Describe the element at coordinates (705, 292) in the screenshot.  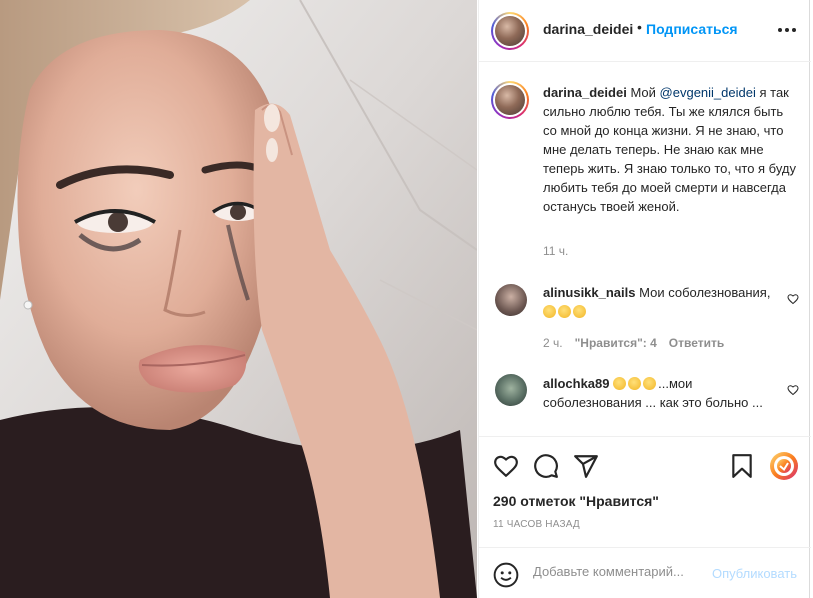
I see `comment-text: Мои соболезнования,` at that location.